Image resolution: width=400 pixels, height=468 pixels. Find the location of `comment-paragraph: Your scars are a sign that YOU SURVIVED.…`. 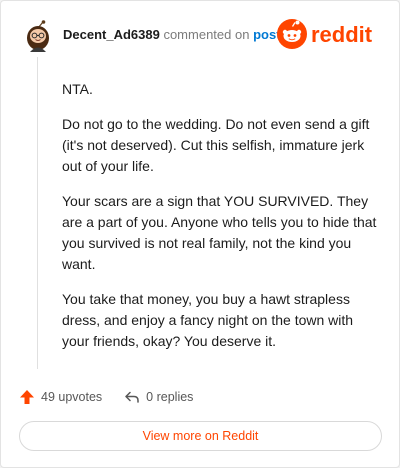

comment-paragraph: Your scars are a sign that YOU SURVIVED.… is located at coordinates (219, 232).